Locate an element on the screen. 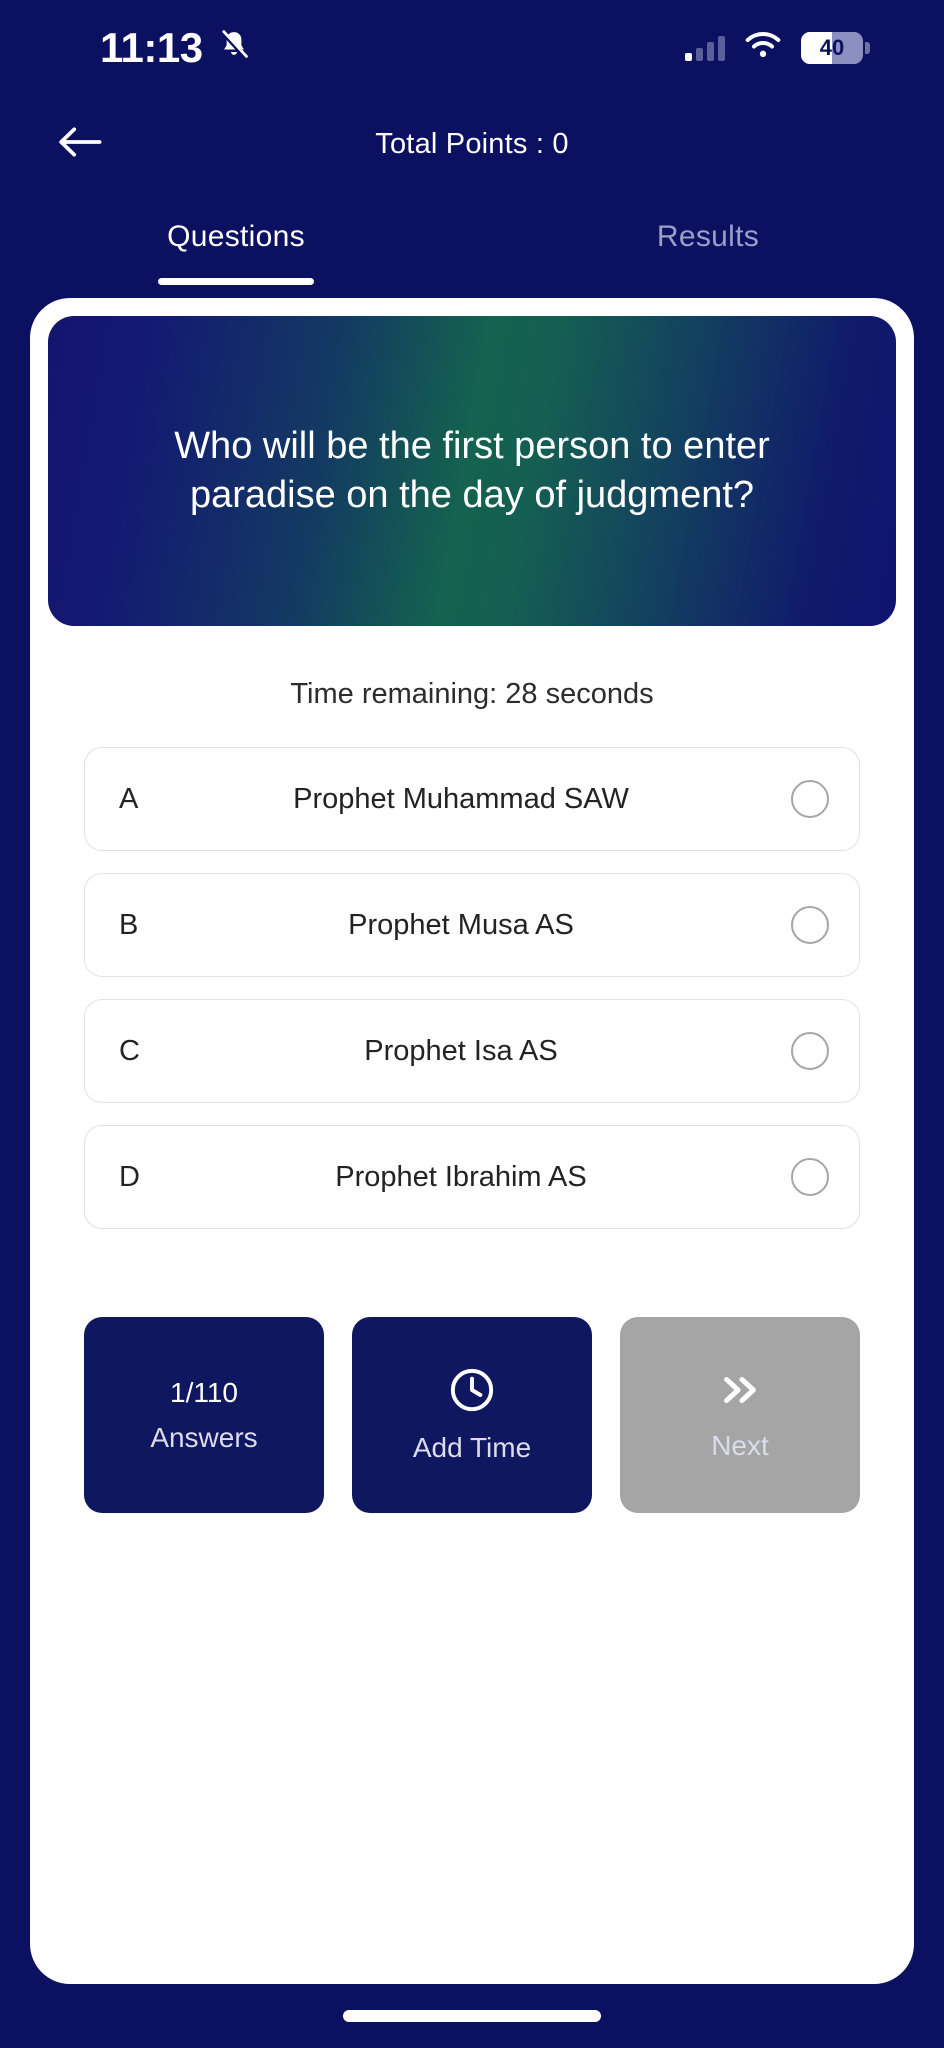  answers-count-label: Answers is located at coordinates (204, 1437).